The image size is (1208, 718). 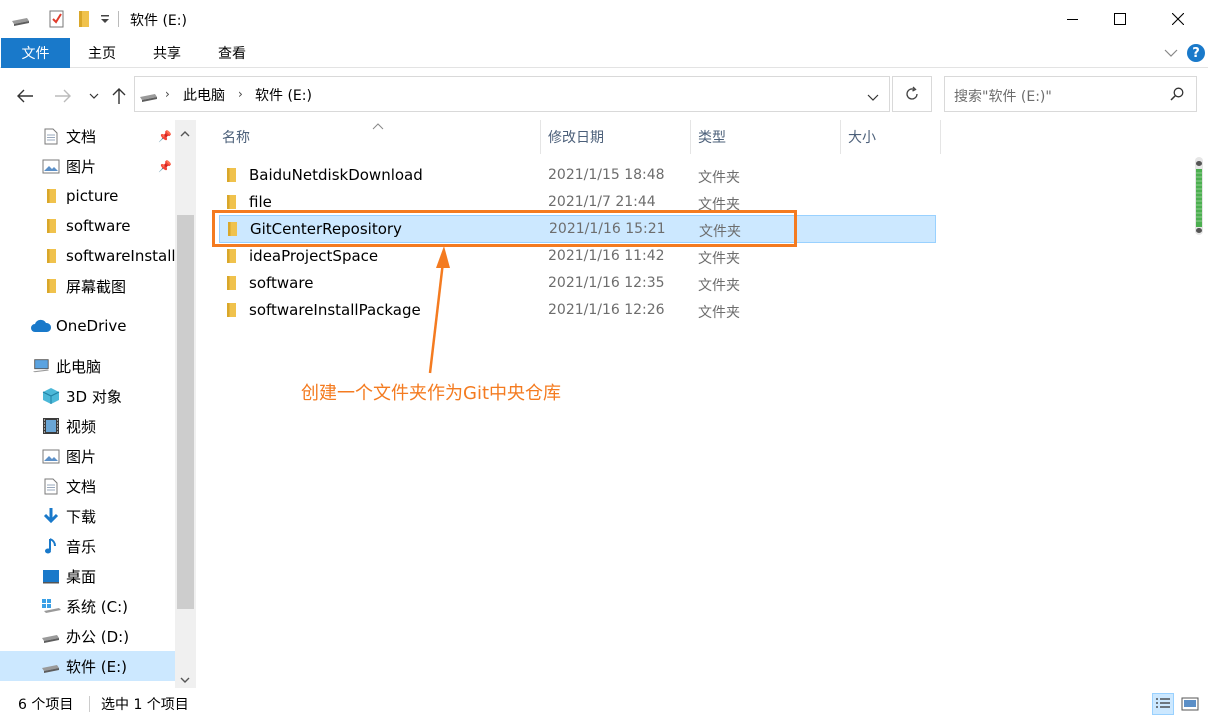 I want to click on nav-item-videos: 视频, so click(x=87, y=426).